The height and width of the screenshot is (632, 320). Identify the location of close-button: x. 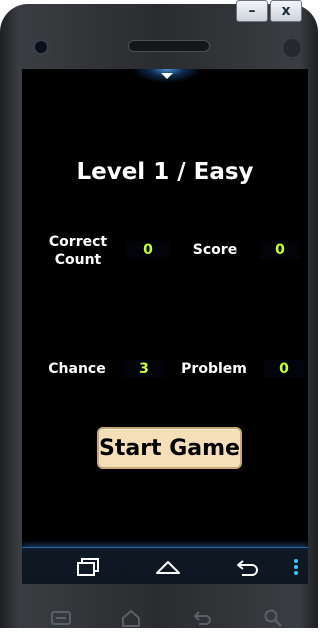
(286, 11).